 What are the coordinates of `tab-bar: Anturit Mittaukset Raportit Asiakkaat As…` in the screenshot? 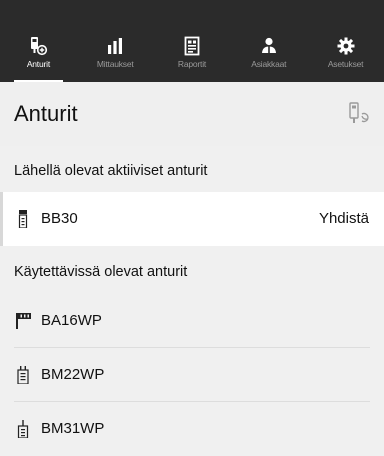 It's located at (192, 55).